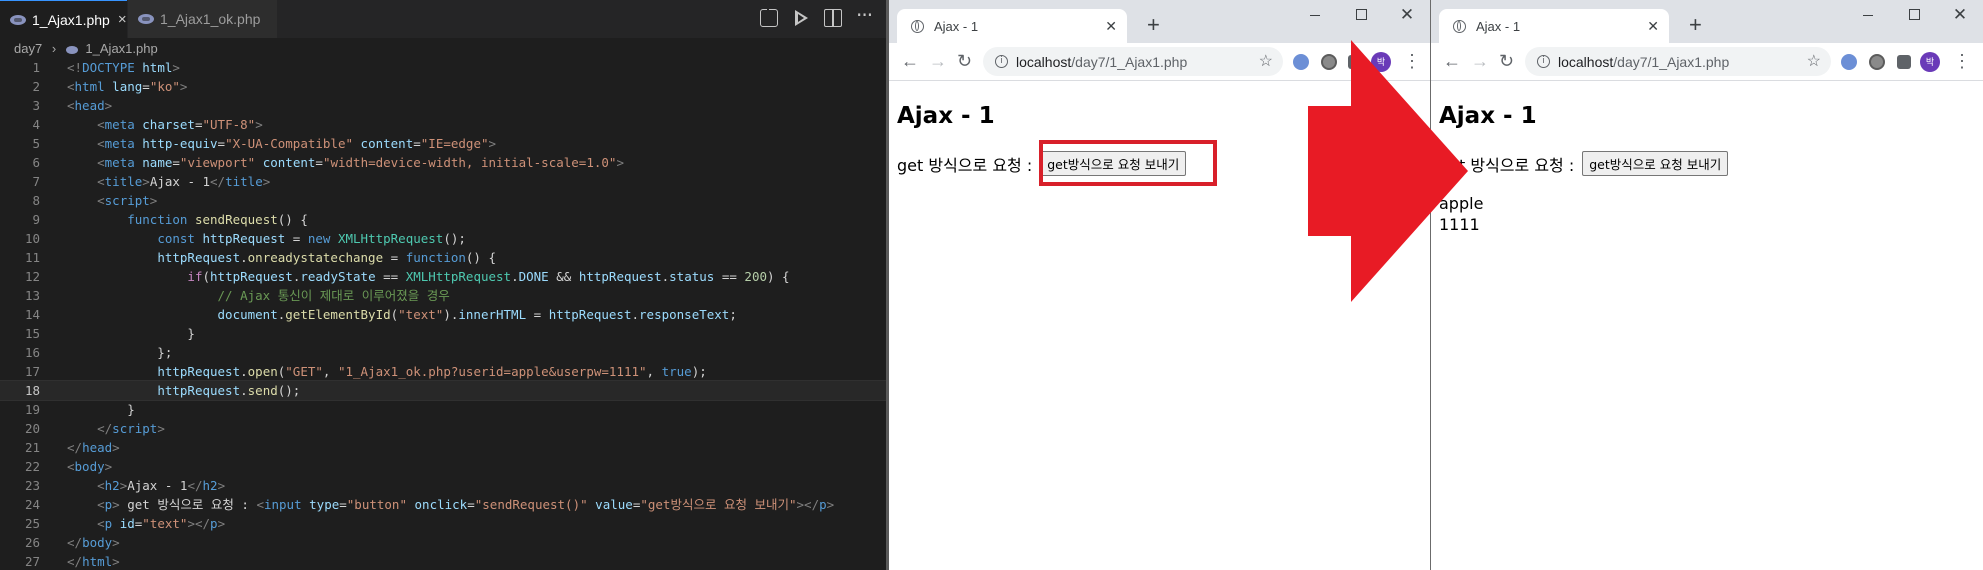 This screenshot has width=1983, height=570. What do you see at coordinates (390, 238) in the screenshot?
I see `code-token: XMLHttpRequest` at bounding box center [390, 238].